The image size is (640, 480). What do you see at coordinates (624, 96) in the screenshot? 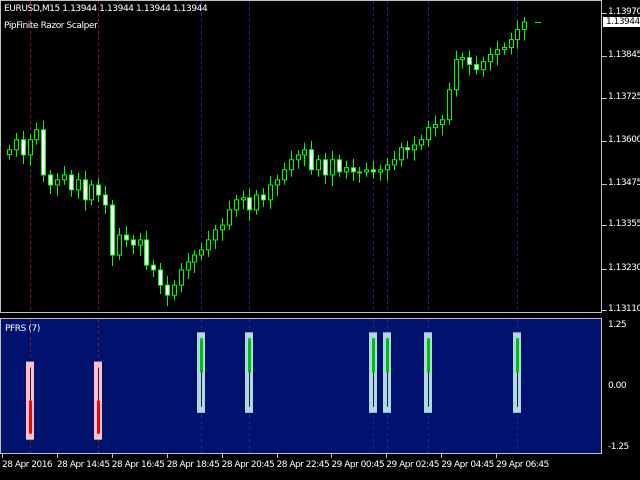
I see `price-label: 1.13725` at bounding box center [624, 96].